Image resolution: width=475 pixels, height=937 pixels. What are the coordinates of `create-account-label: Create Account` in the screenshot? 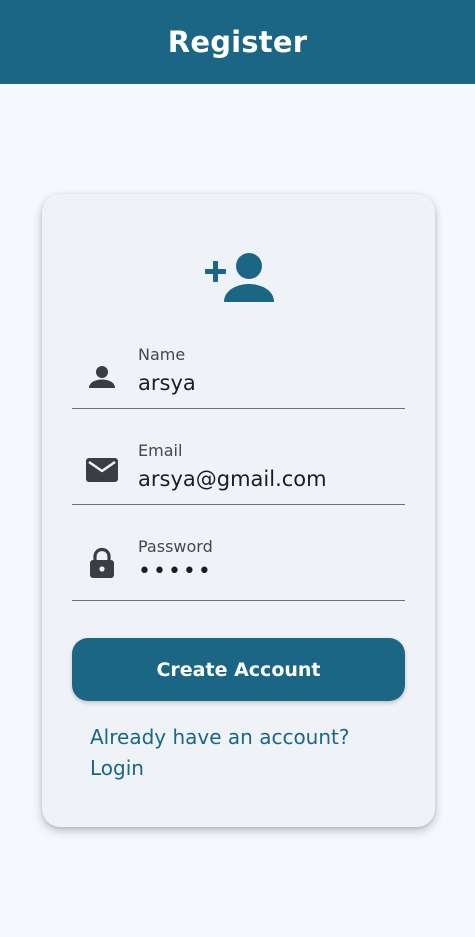 It's located at (238, 669).